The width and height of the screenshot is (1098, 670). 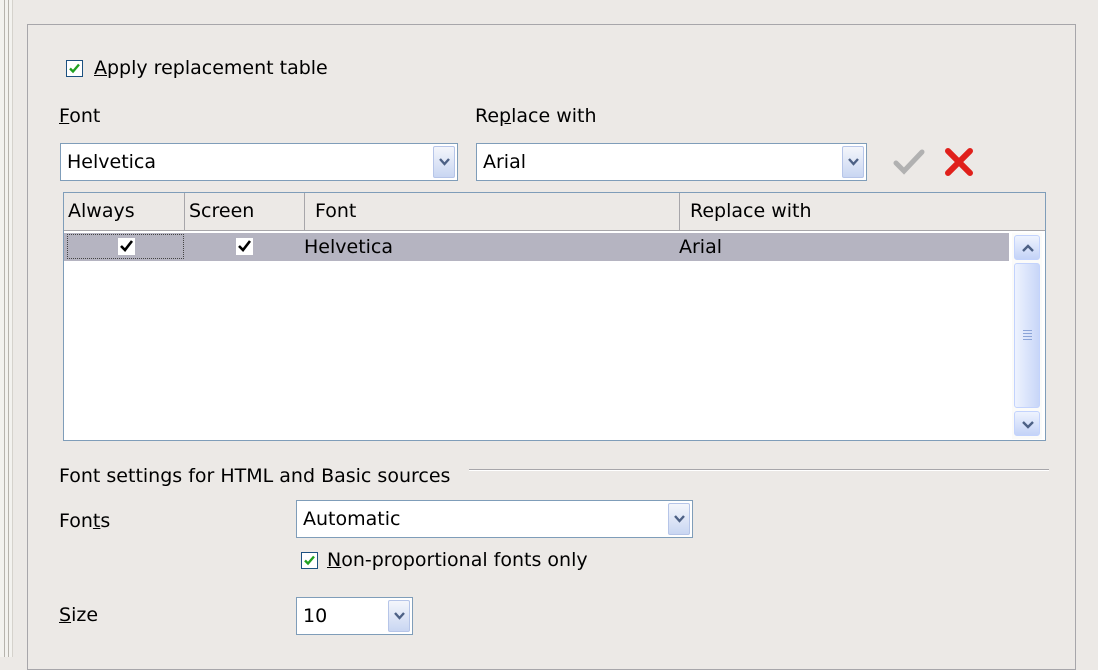 I want to click on fonts-label: Fonts, so click(x=85, y=521).